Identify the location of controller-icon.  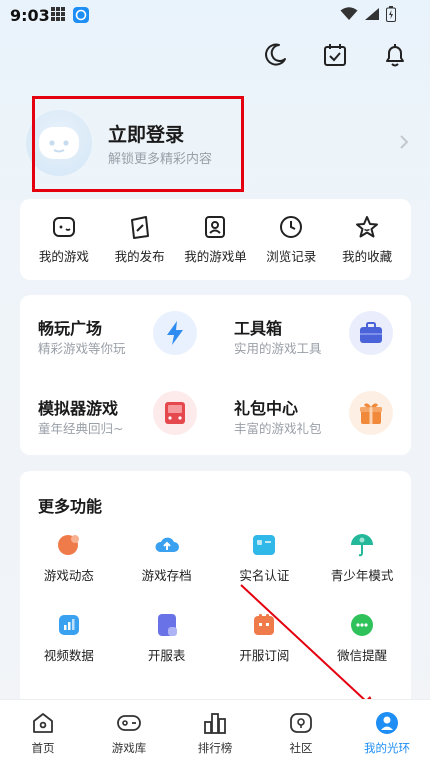
(129, 723).